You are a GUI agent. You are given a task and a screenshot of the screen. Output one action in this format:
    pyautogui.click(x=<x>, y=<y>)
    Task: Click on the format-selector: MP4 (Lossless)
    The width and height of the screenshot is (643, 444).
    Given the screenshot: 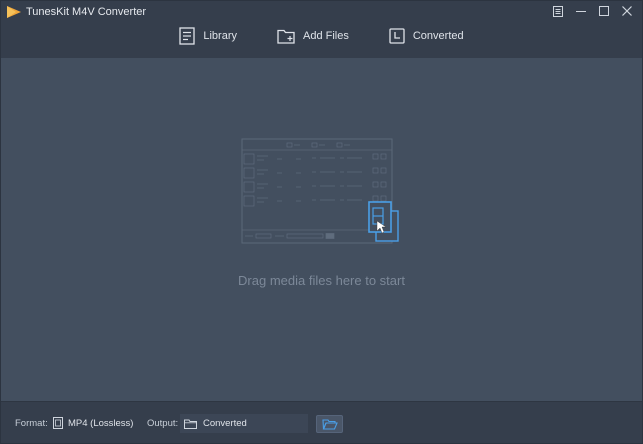 What is the action you would take?
    pyautogui.click(x=93, y=423)
    